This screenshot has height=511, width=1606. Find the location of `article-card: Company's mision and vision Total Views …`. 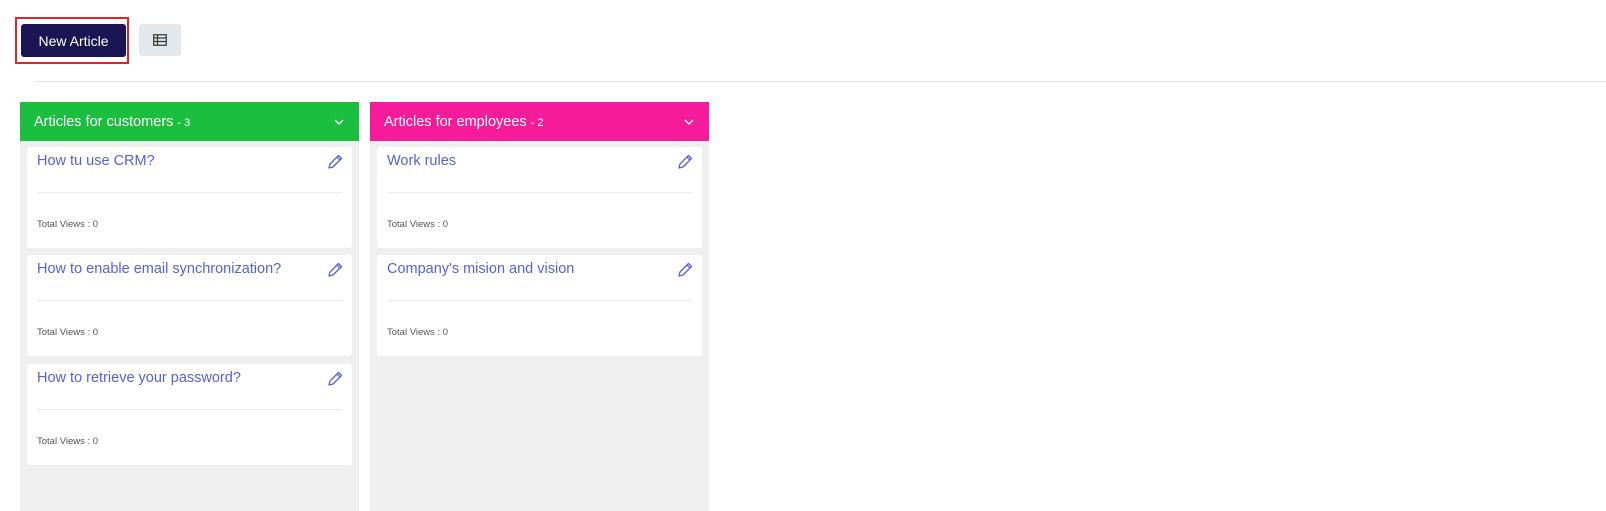

article-card: Company's mision and vision Total Views … is located at coordinates (539, 305).